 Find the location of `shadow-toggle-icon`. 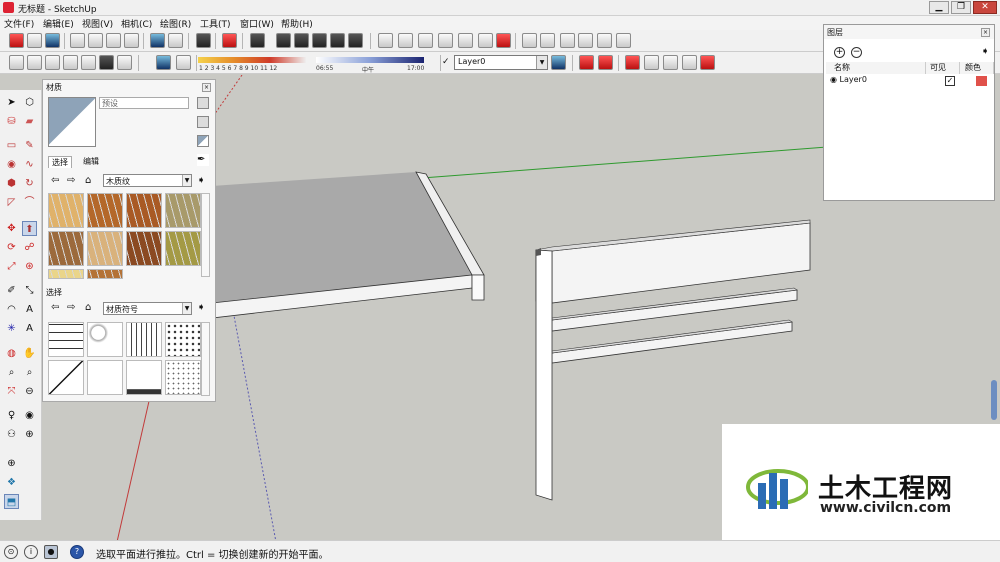

shadow-toggle-icon is located at coordinates (183, 62).